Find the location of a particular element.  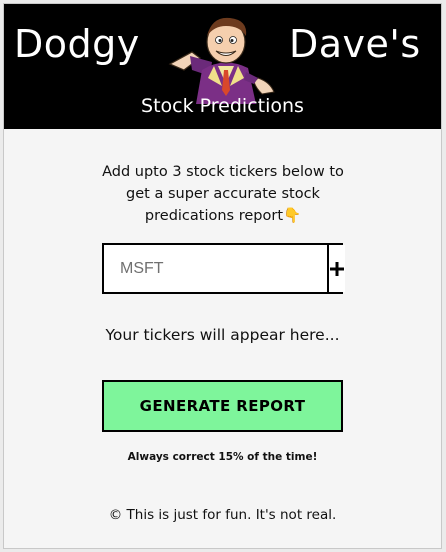

intro-line-3: predications report👇 is located at coordinates (223, 216).